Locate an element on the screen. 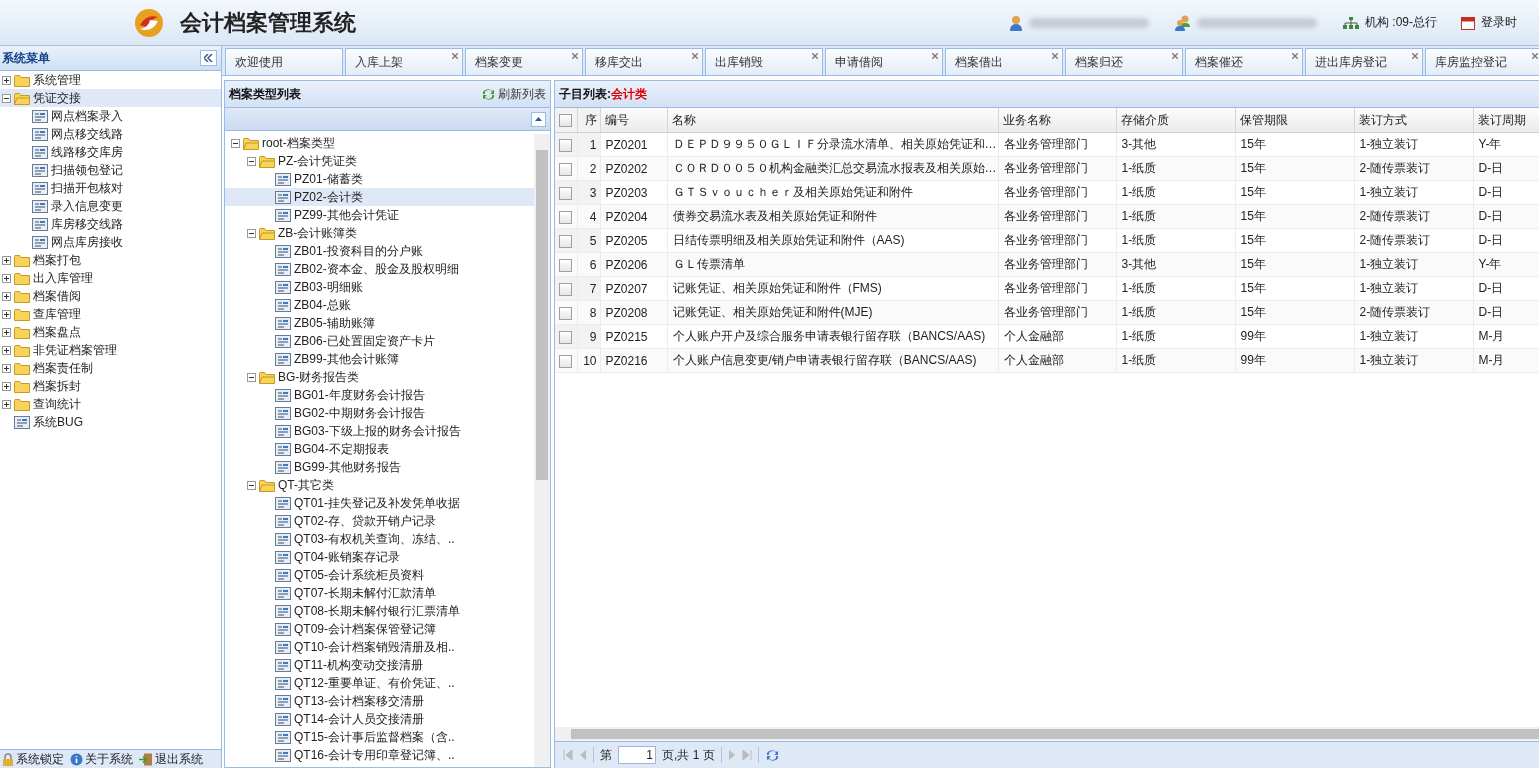  menu-item: 查库管理 is located at coordinates (110, 314).